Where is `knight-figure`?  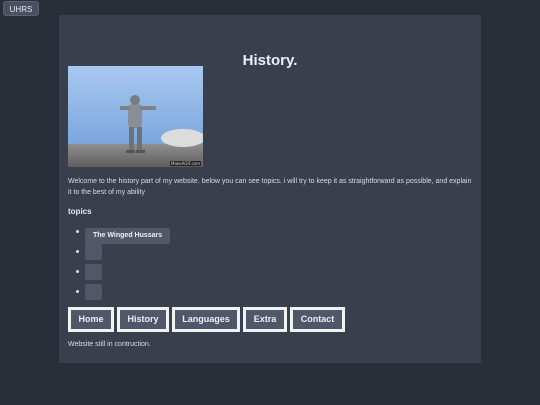 knight-figure is located at coordinates (161, 124).